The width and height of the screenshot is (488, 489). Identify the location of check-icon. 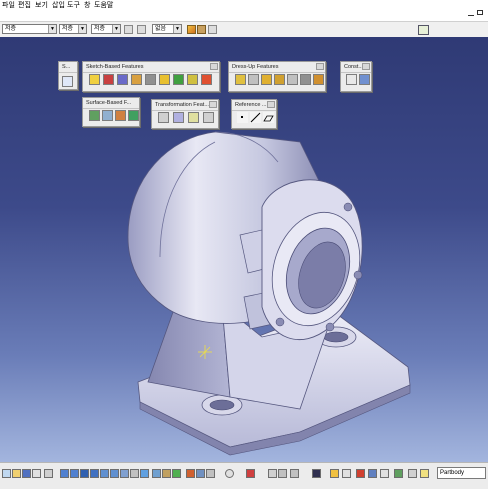
(372, 473).